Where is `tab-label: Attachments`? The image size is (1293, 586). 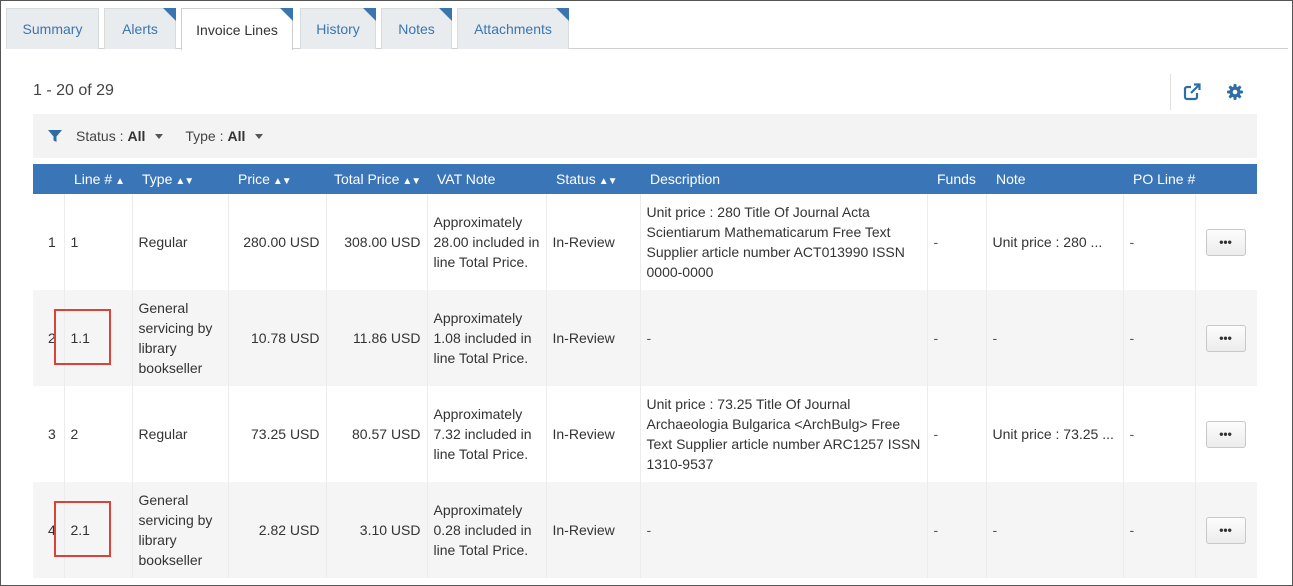 tab-label: Attachments is located at coordinates (513, 29).